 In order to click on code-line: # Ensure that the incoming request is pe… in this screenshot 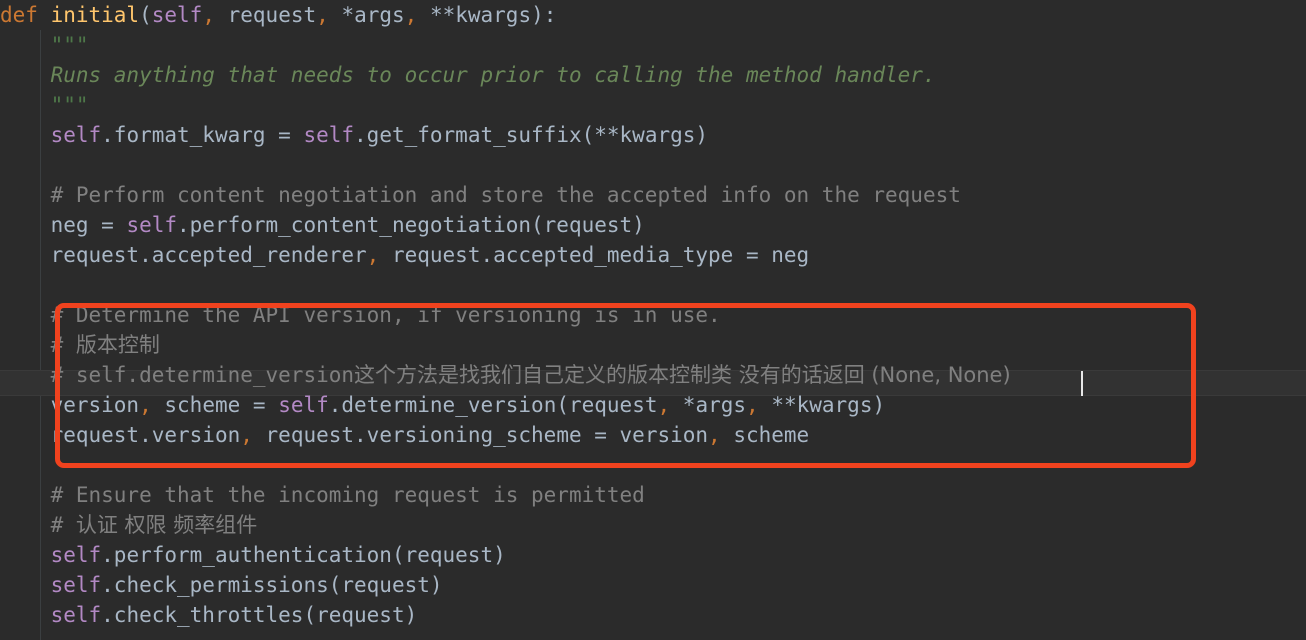, I will do `click(653, 495)`.